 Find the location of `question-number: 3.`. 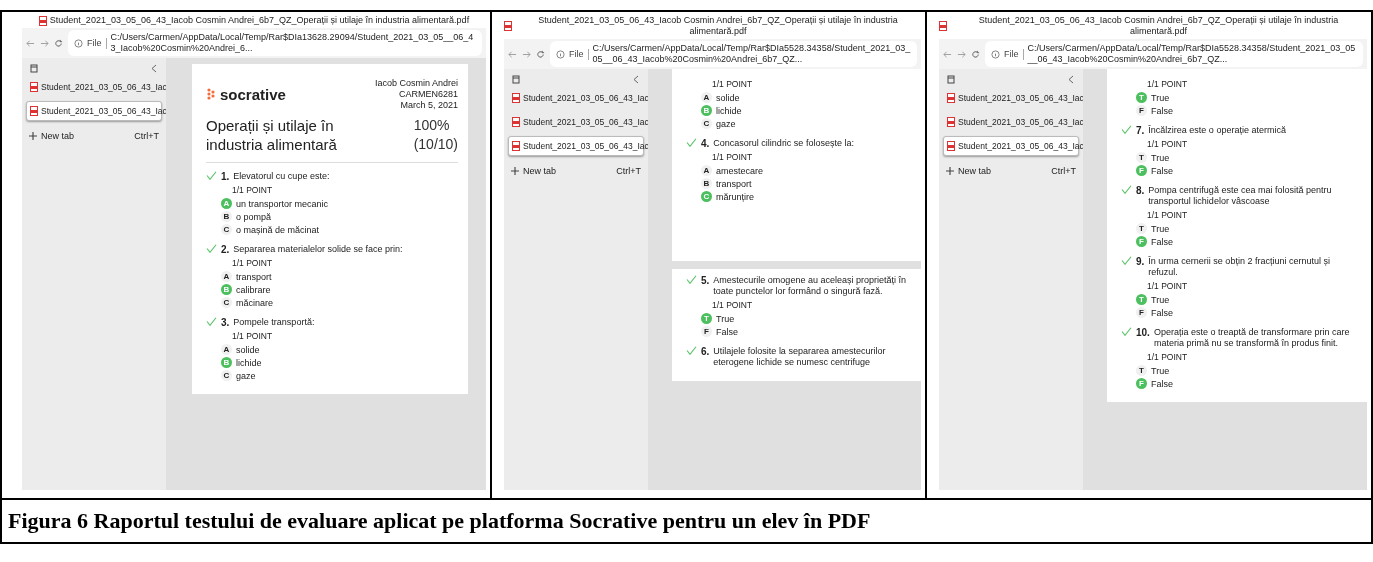

question-number: 3. is located at coordinates (225, 322).